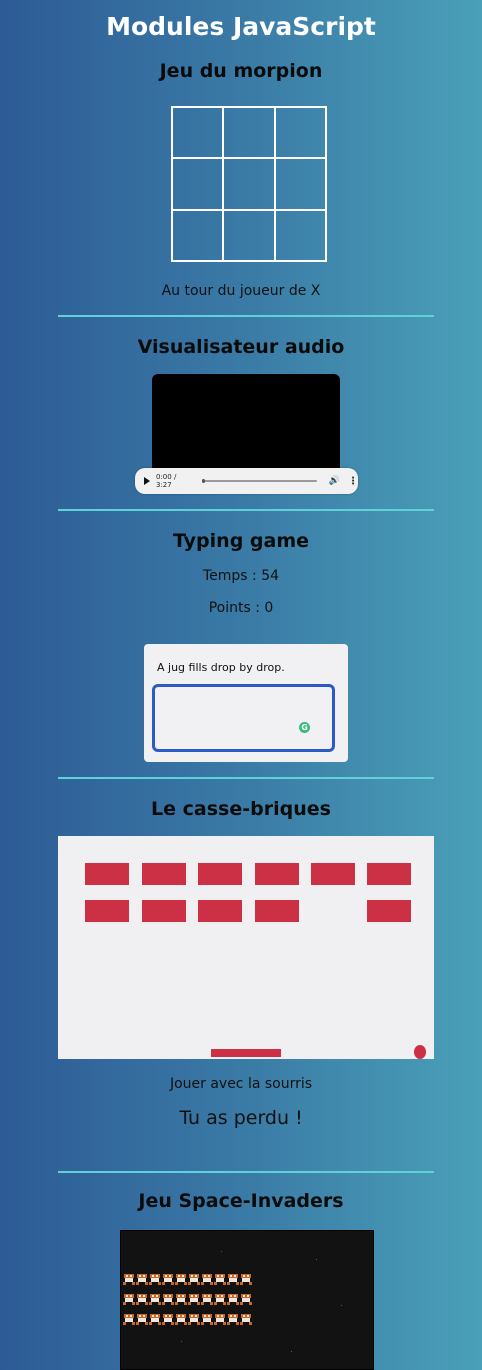 This screenshot has height=1370, width=482. Describe the element at coordinates (241, 71) in the screenshot. I see `morpion-title: Jeu du morpion` at that location.